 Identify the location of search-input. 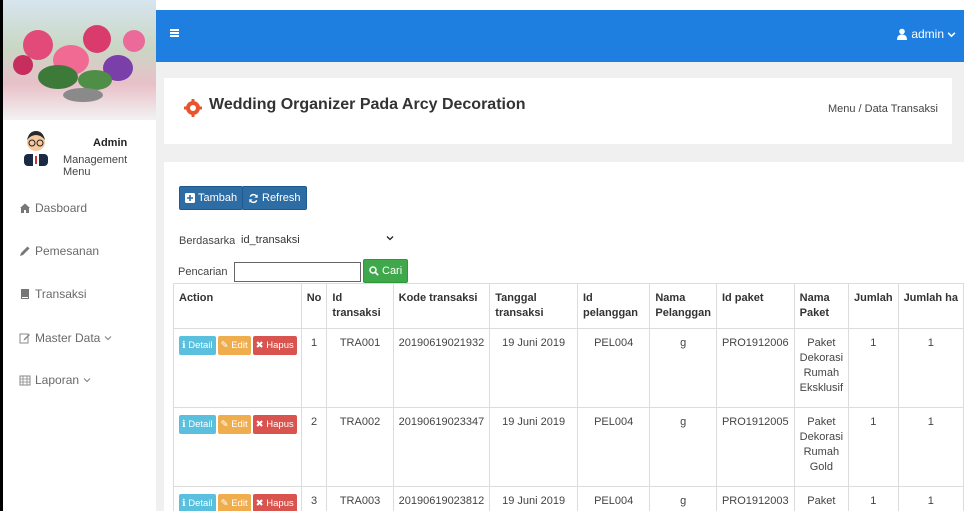
(297, 272).